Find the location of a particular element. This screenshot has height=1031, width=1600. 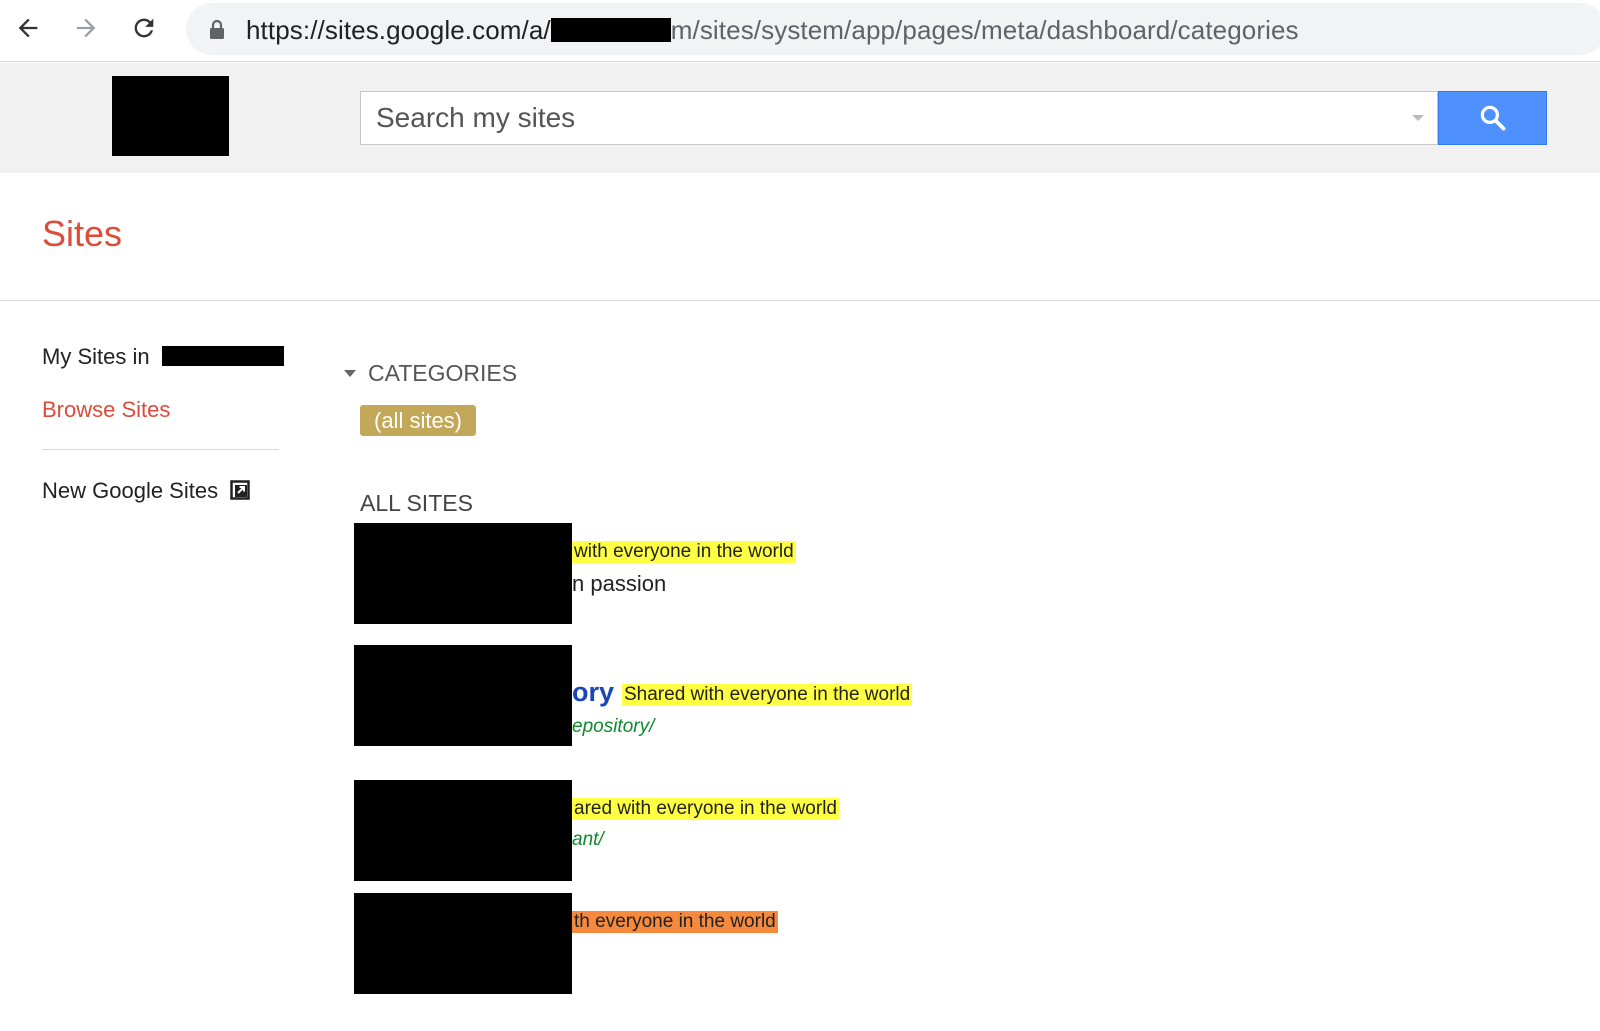

search-bar is located at coordinates (953, 118).